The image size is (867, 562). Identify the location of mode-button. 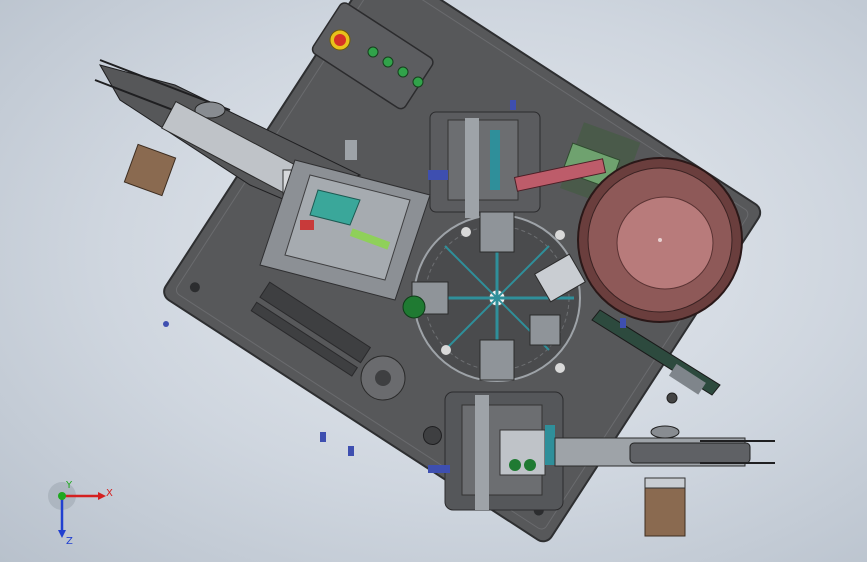
(418, 82).